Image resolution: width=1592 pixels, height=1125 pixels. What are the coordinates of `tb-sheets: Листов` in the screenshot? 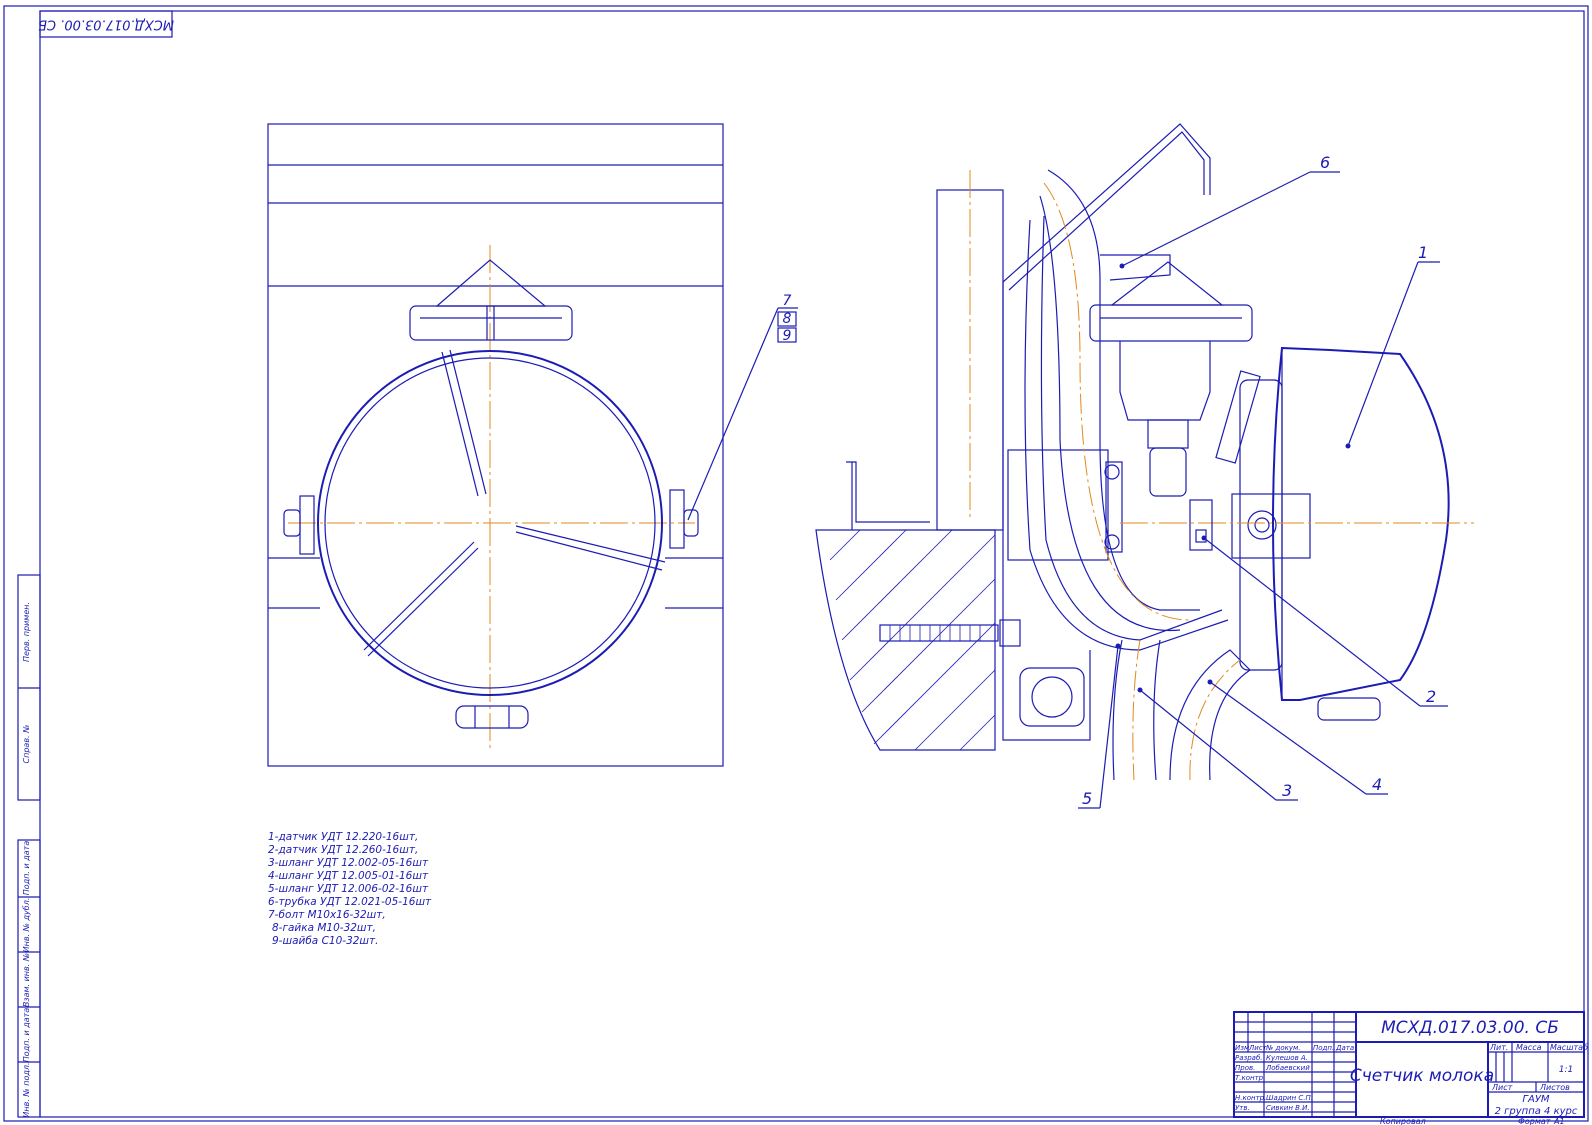 It's located at (1554, 1087).